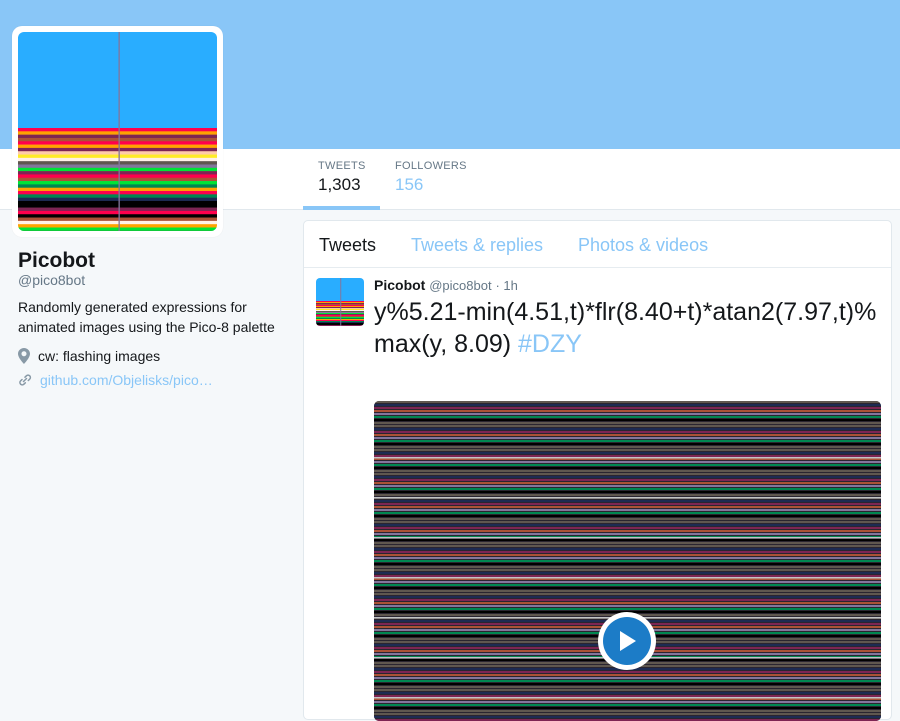 The width and height of the screenshot is (900, 721). What do you see at coordinates (342, 166) in the screenshot?
I see `stat-tweets-label: TWEETS` at bounding box center [342, 166].